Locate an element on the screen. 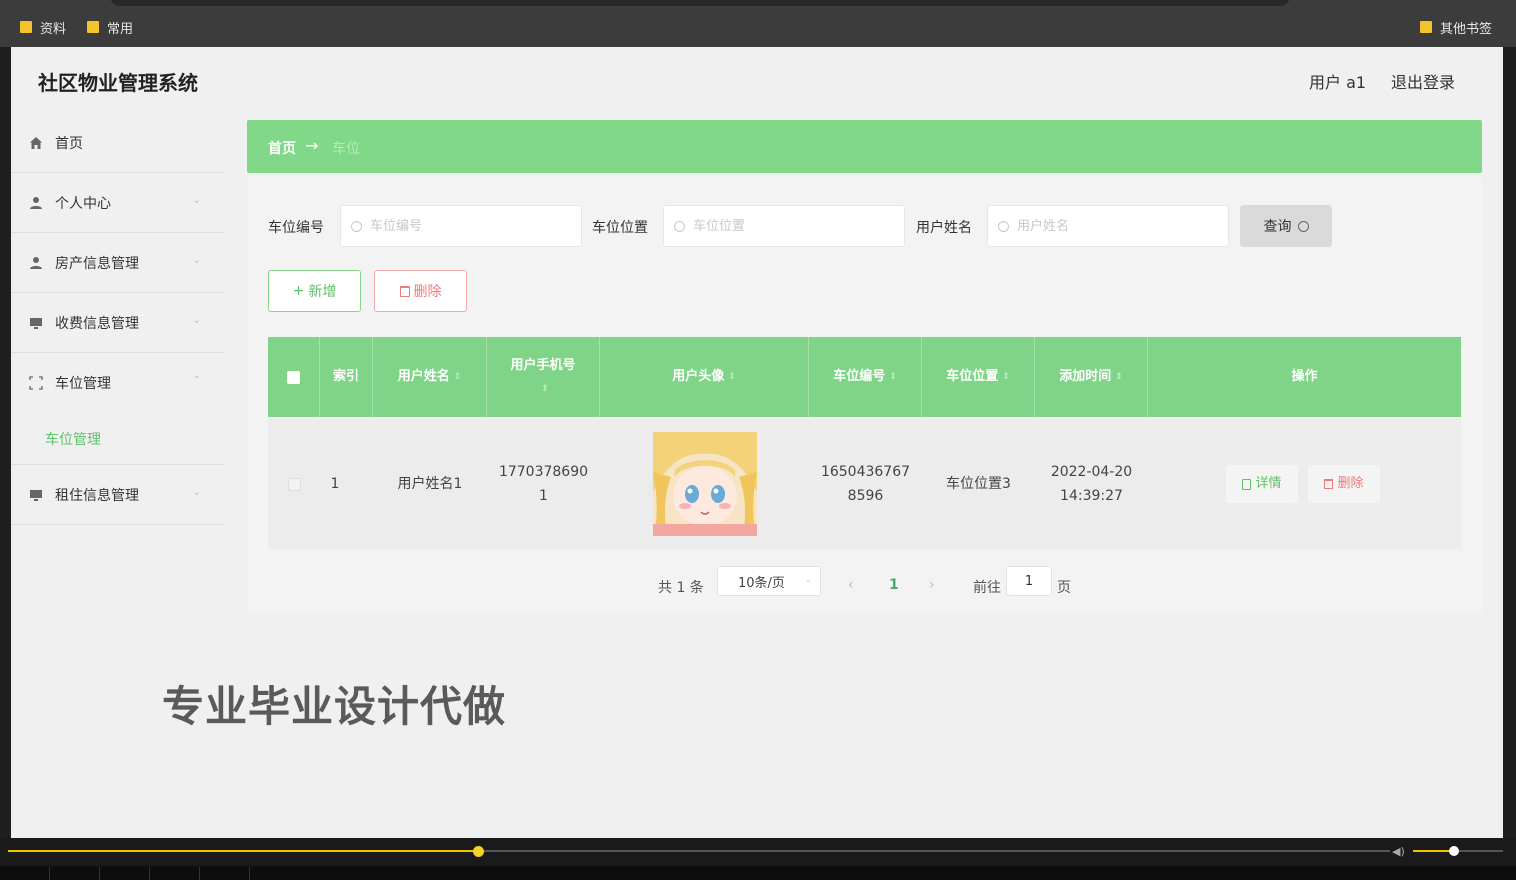 The height and width of the screenshot is (880, 1516). row-delete-cell: 删除 is located at coordinates (1344, 484).